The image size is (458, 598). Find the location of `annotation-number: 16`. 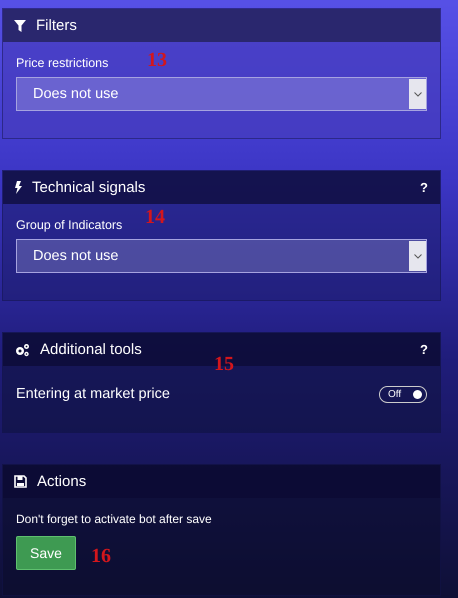

annotation-number: 16 is located at coordinates (101, 556).